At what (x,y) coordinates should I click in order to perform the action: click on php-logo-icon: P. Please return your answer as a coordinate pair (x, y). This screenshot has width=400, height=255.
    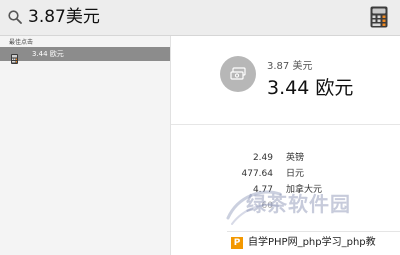
    Looking at the image, I should click on (237, 243).